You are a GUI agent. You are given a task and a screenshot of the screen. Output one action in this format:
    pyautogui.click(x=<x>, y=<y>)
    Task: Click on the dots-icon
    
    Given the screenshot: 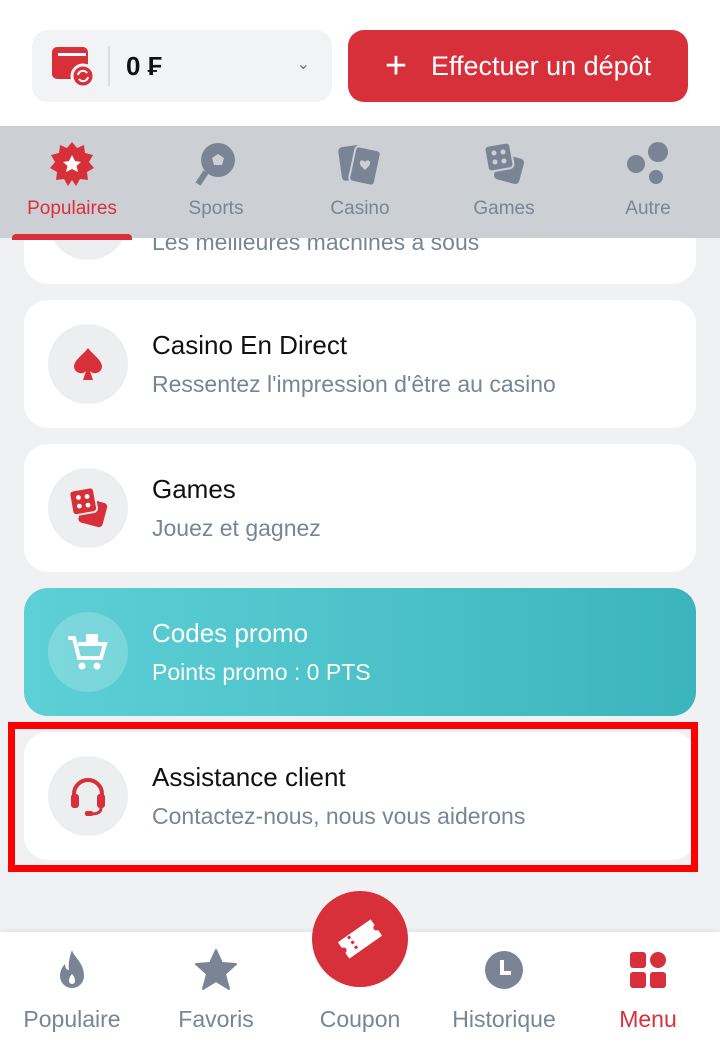 What is the action you would take?
    pyautogui.click(x=647, y=163)
    